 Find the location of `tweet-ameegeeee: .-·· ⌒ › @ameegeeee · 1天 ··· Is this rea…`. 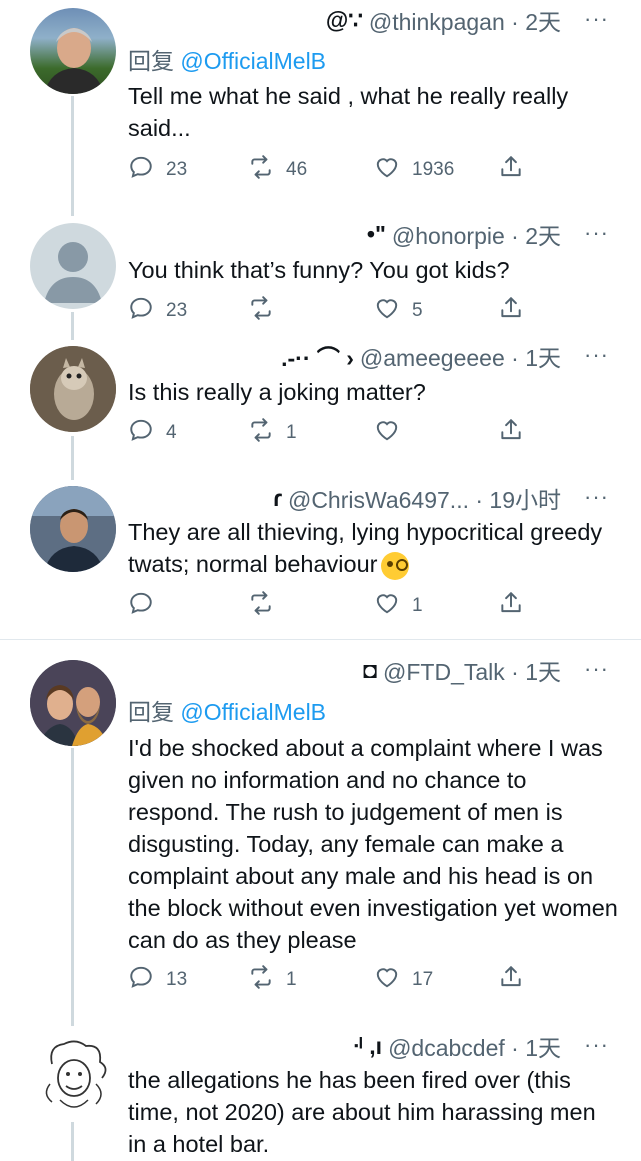

tweet-ameegeeee: .-·· ⌒ › @ameegeeee · 1天 ··· Is this rea… is located at coordinates (320, 403).